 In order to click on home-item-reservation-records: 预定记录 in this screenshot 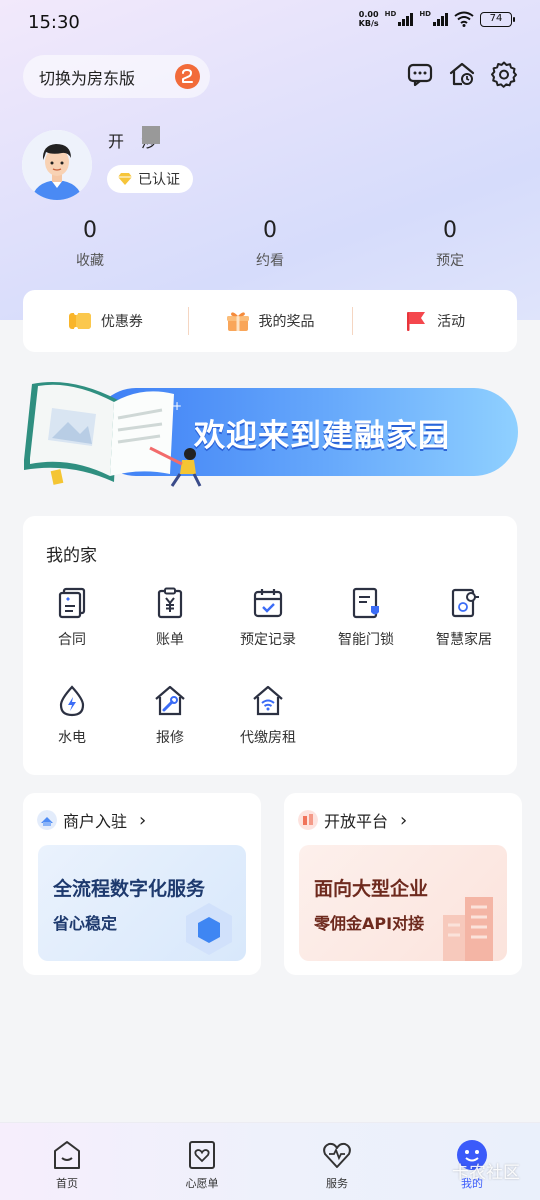, I will do `click(268, 617)`.